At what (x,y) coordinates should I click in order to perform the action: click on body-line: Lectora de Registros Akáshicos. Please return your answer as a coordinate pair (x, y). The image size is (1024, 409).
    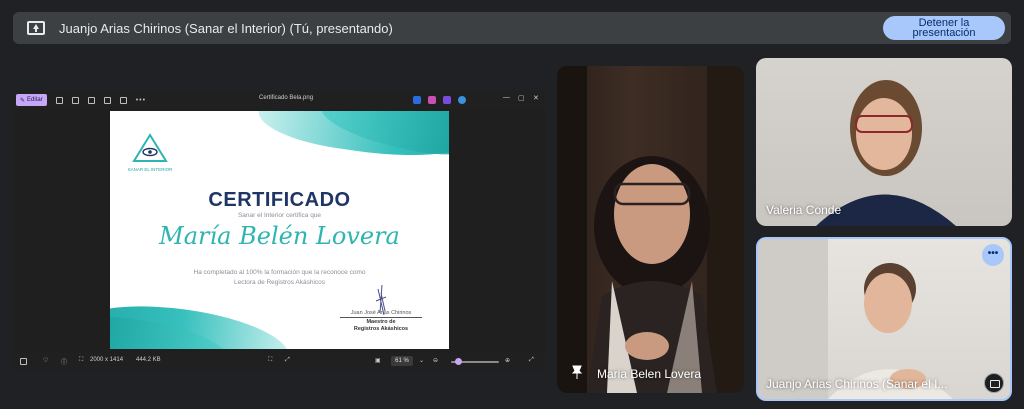
    Looking at the image, I should click on (279, 282).